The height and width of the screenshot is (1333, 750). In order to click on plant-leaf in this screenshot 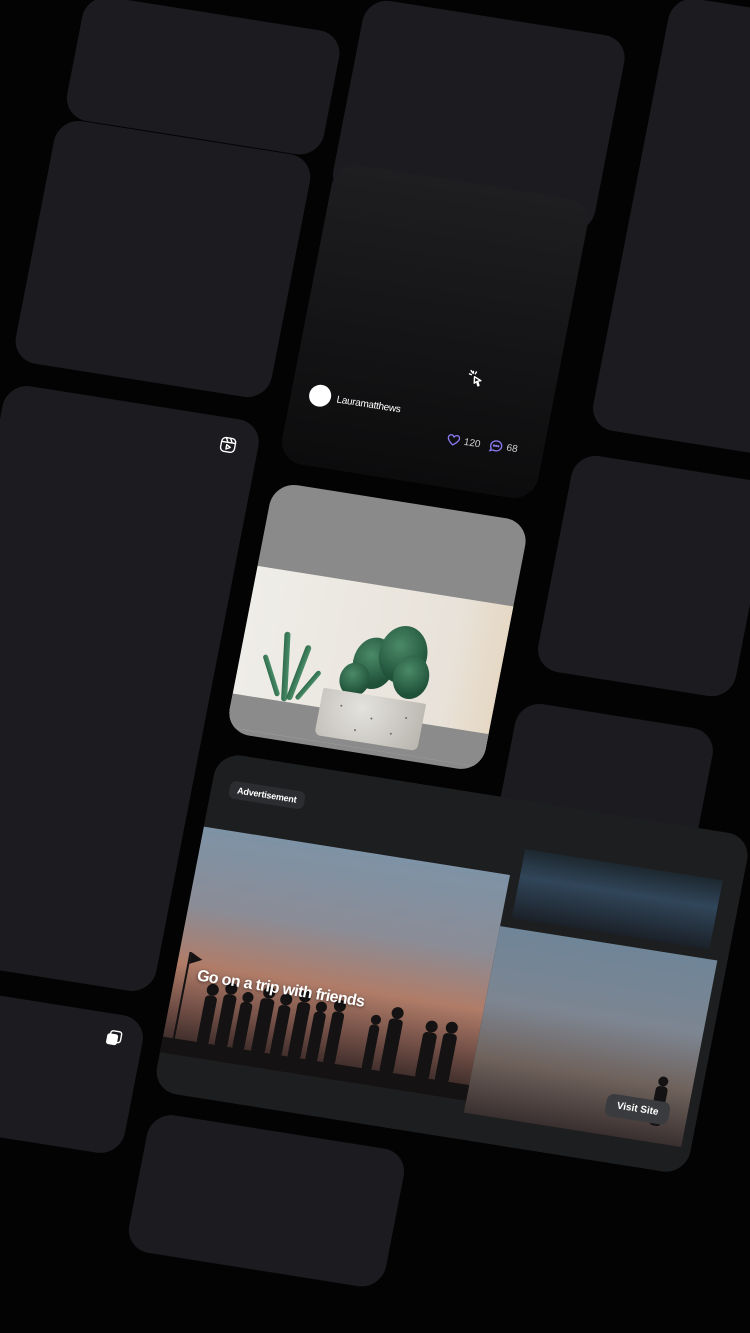, I will do `click(271, 675)`.